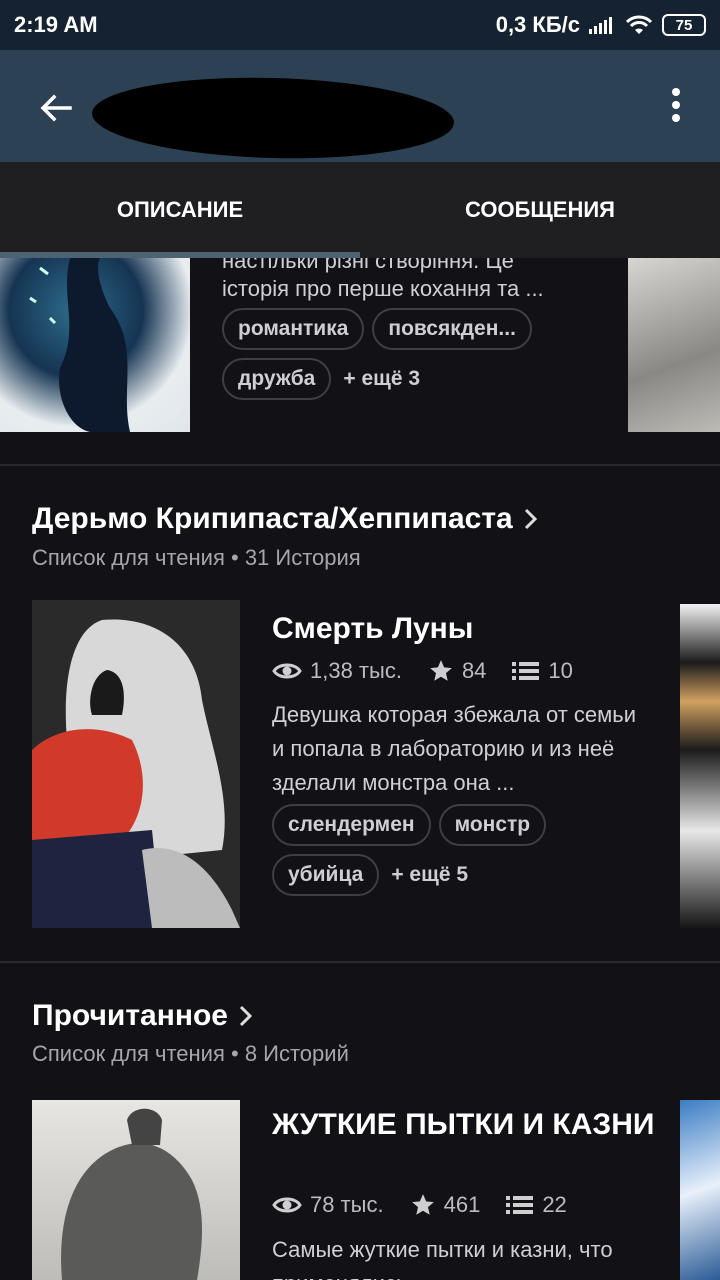  I want to click on views-count: 1,38 тыс., so click(356, 670).